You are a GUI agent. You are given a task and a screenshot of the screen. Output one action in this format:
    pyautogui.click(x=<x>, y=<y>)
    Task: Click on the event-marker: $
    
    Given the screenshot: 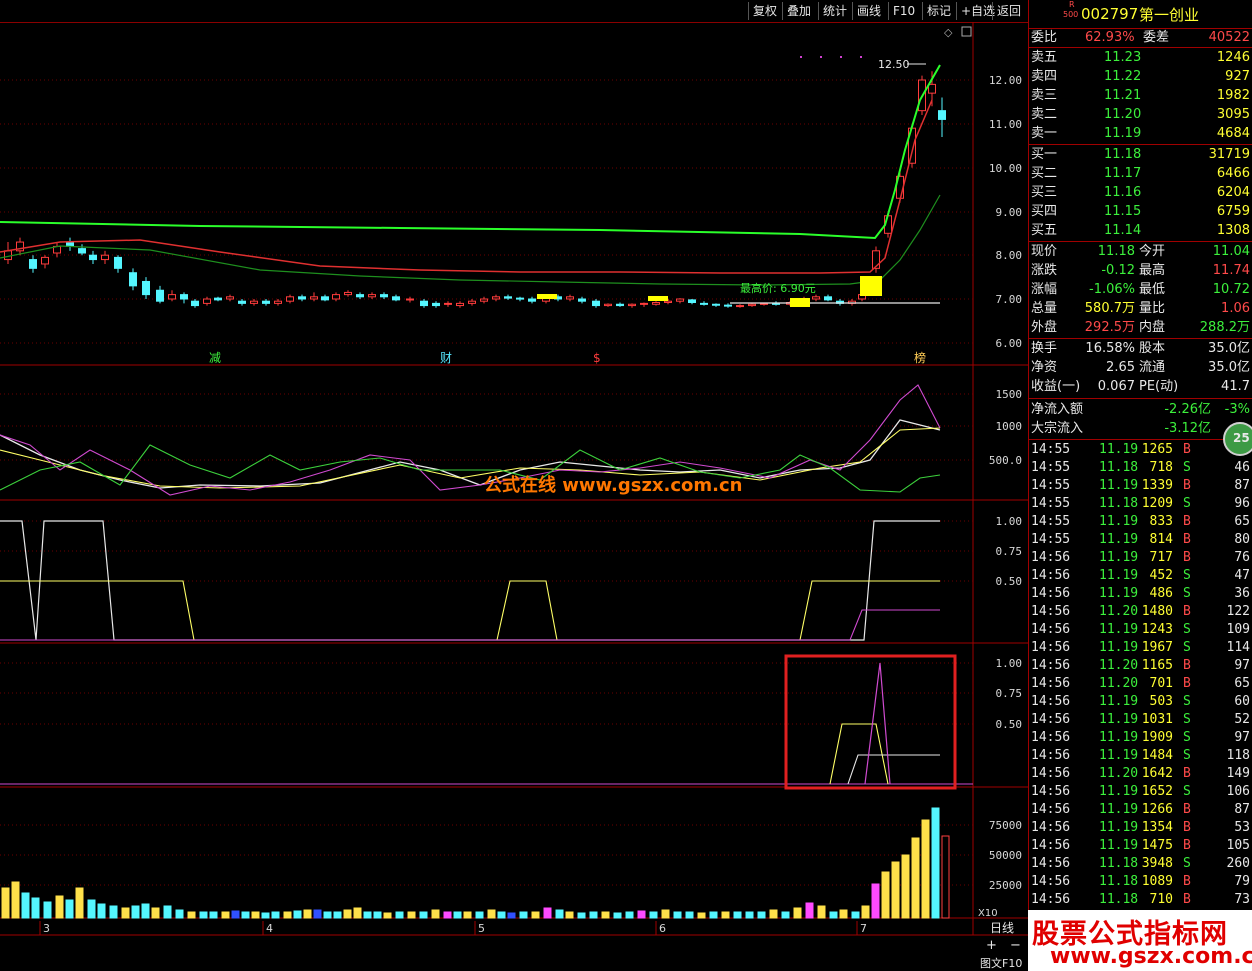 What is the action you would take?
    pyautogui.click(x=597, y=358)
    